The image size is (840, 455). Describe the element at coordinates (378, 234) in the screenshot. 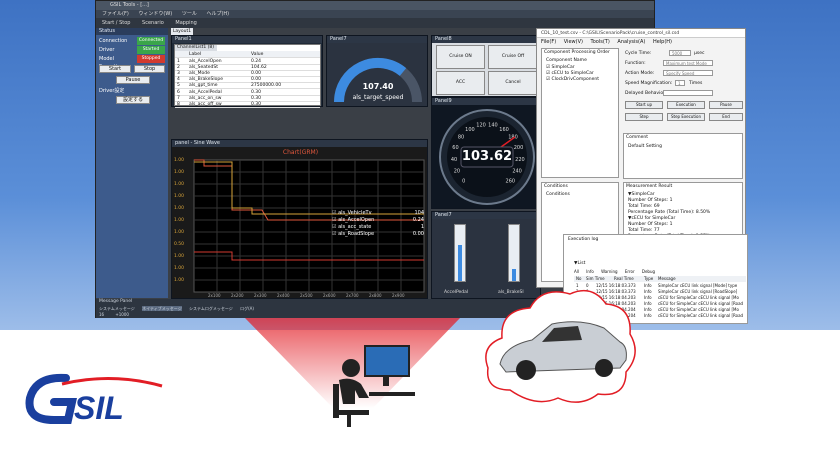

I see `legend-entry: ☑ als_RoadSlope 0.00` at that location.